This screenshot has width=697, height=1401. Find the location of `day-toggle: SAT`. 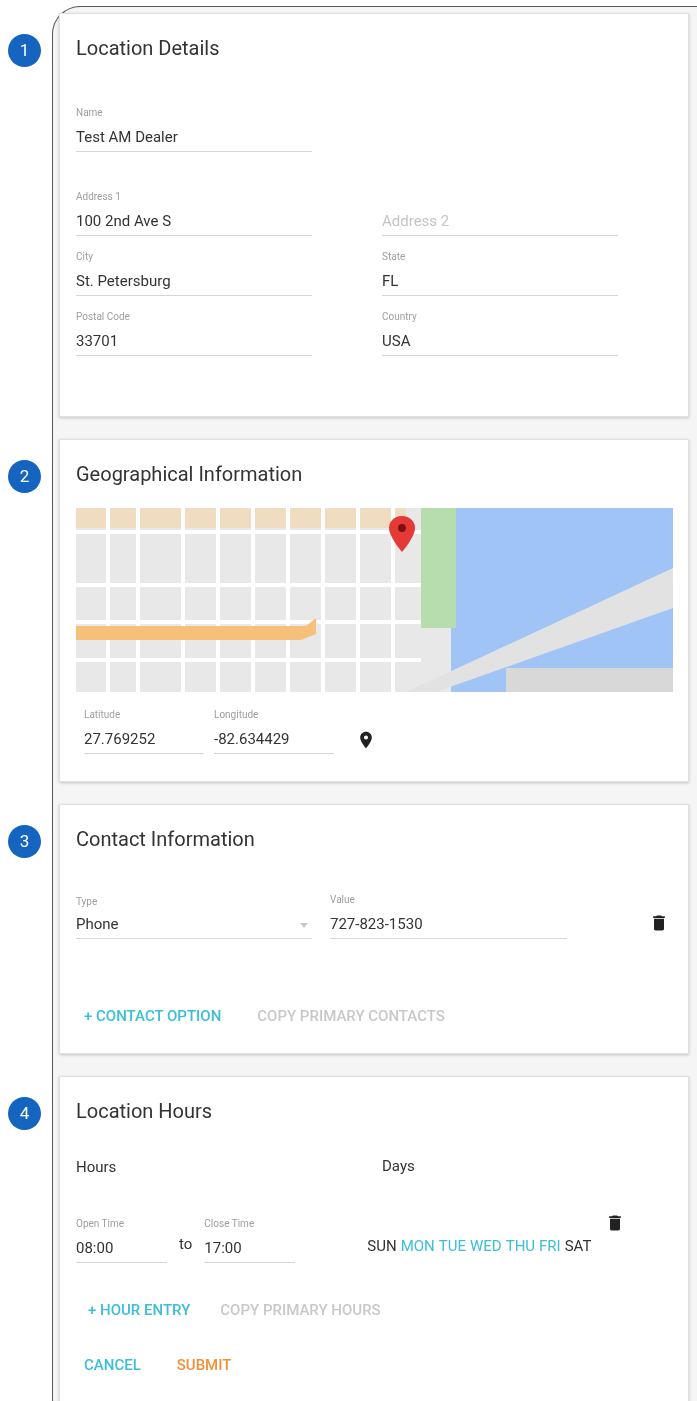

day-toggle: SAT is located at coordinates (578, 1245).